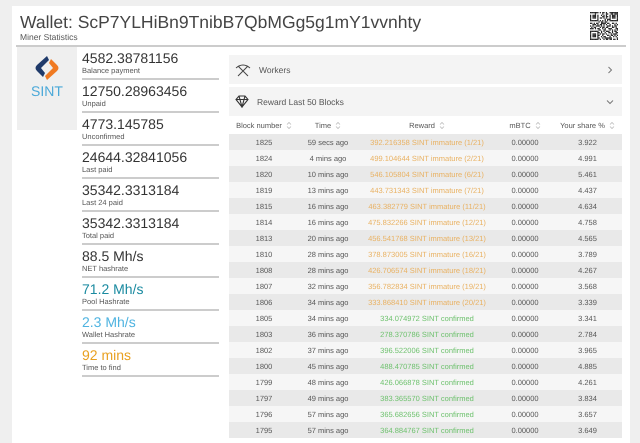  I want to click on stat-value: 2.3 Mh/s, so click(109, 322).